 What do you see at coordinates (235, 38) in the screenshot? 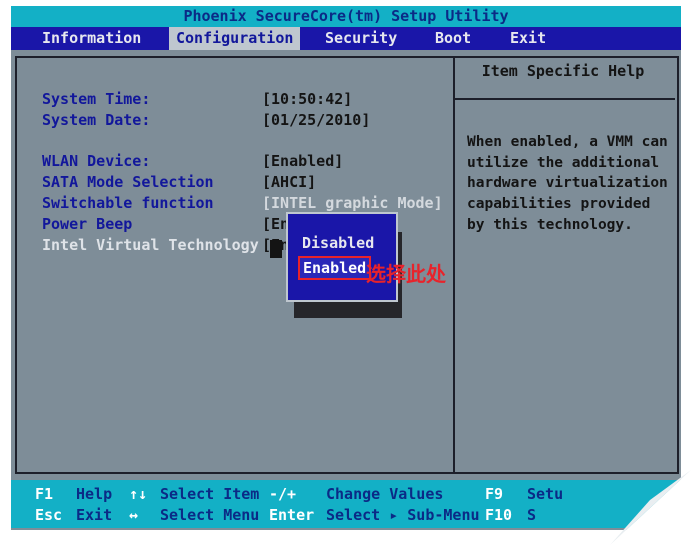
I see `menu-configuration: Configuration` at bounding box center [235, 38].